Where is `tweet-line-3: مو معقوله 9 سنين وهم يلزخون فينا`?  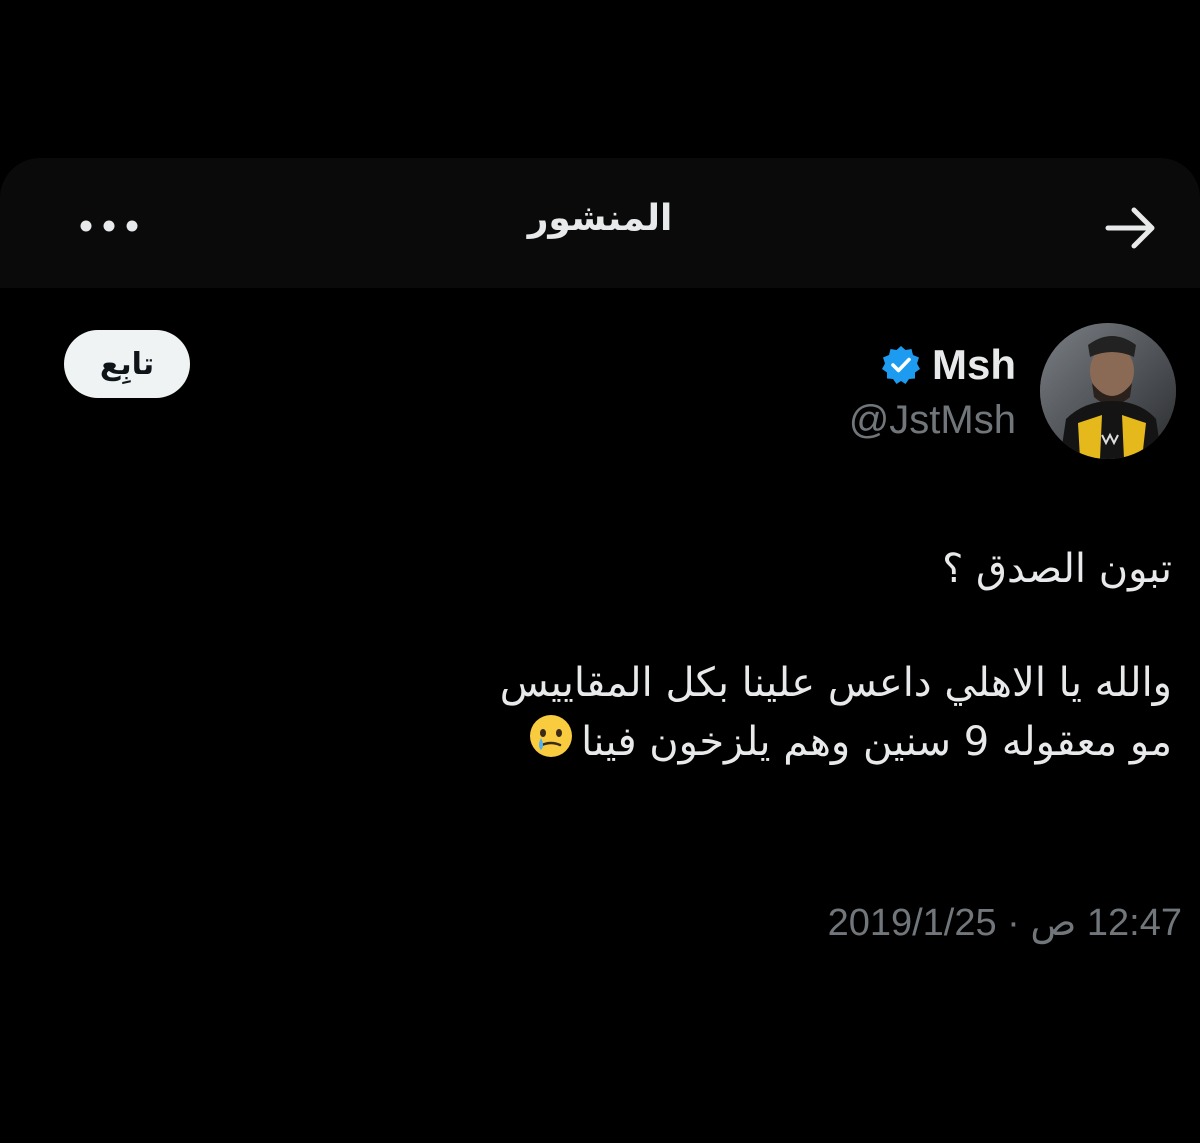
tweet-line-3: مو معقوله 9 سنين وهم يلزخون فينا is located at coordinates (876, 742).